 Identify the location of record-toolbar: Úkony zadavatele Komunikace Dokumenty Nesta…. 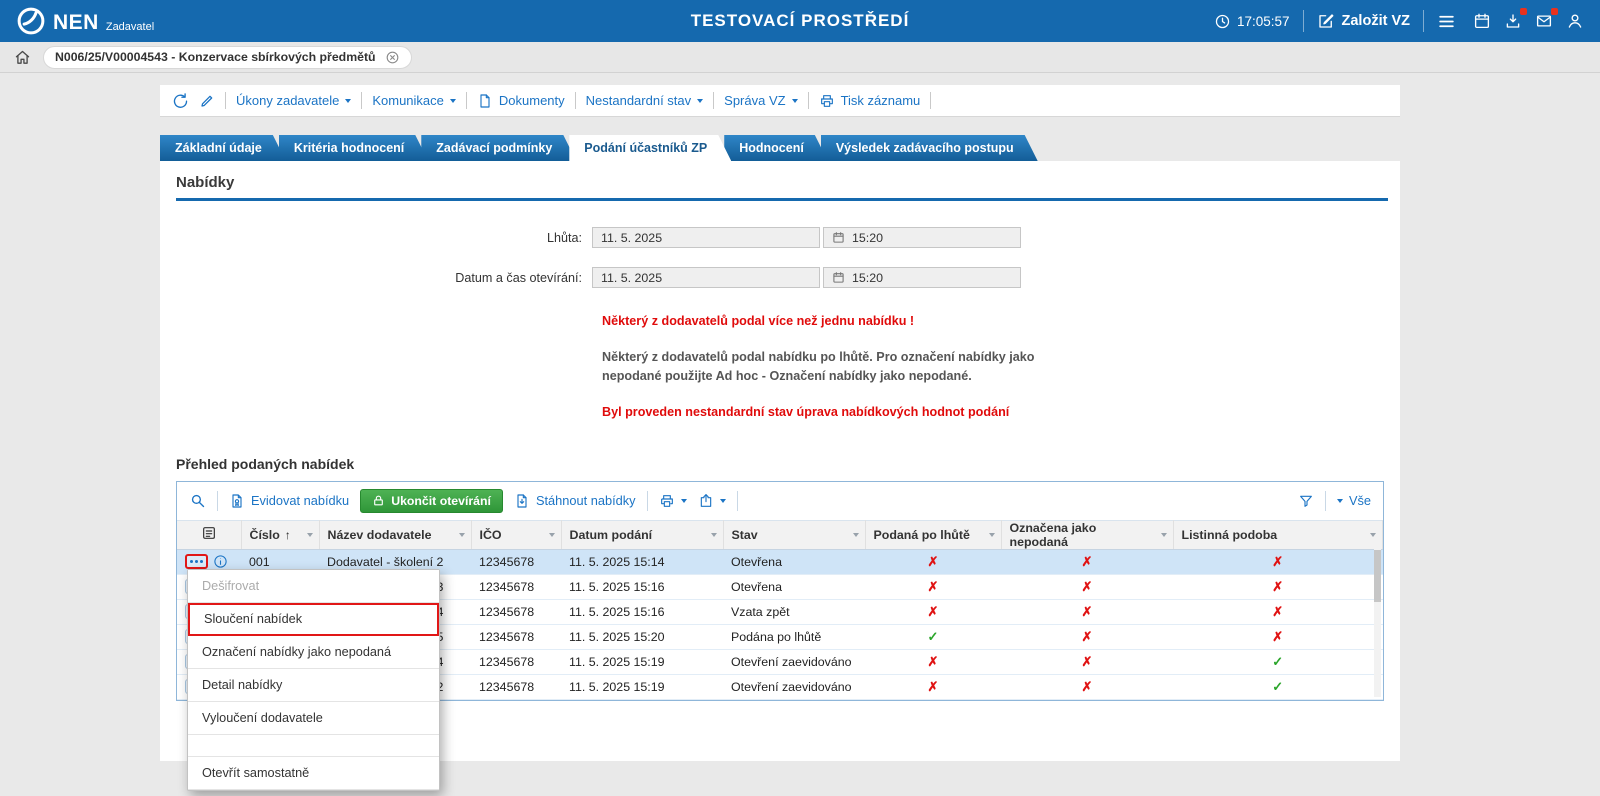
(780, 101).